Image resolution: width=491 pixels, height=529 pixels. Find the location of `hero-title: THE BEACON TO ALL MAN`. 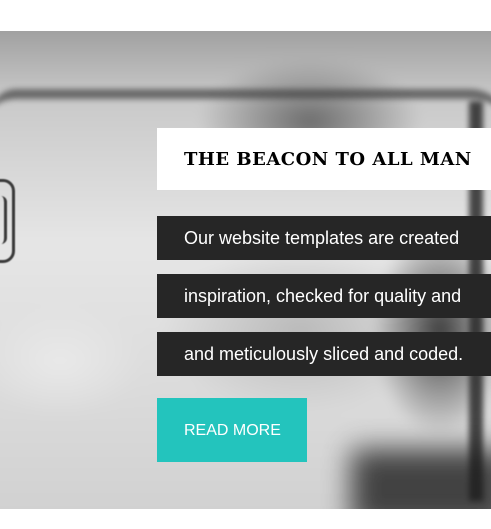

hero-title: THE BEACON TO ALL MAN is located at coordinates (328, 159).